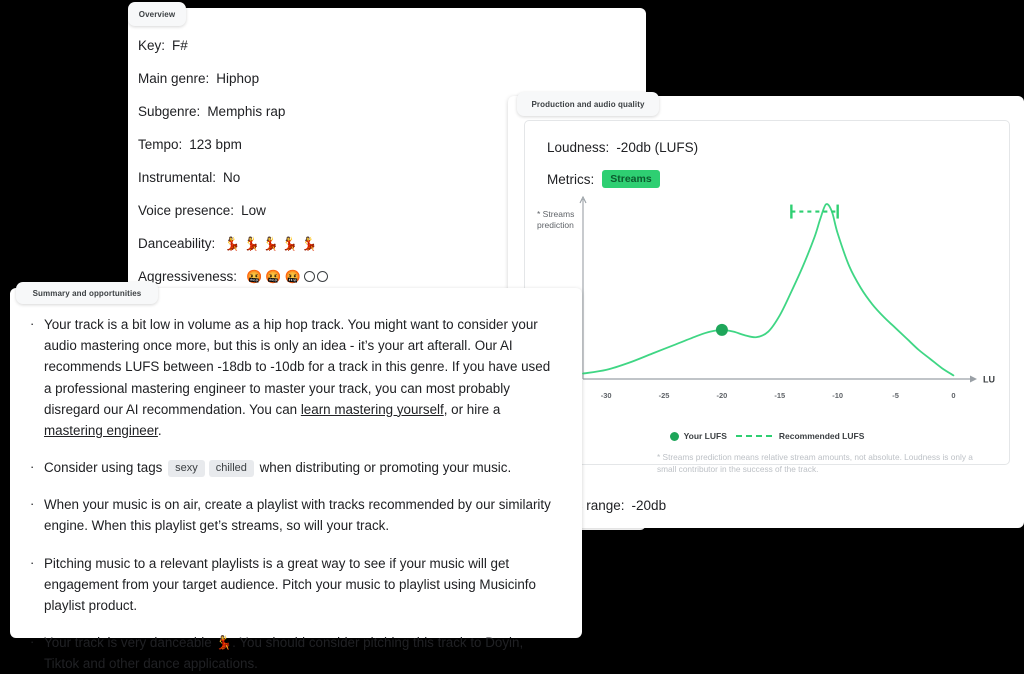  Describe the element at coordinates (768, 290) in the screenshot. I see `chart-streams-prediction-curve` at that location.